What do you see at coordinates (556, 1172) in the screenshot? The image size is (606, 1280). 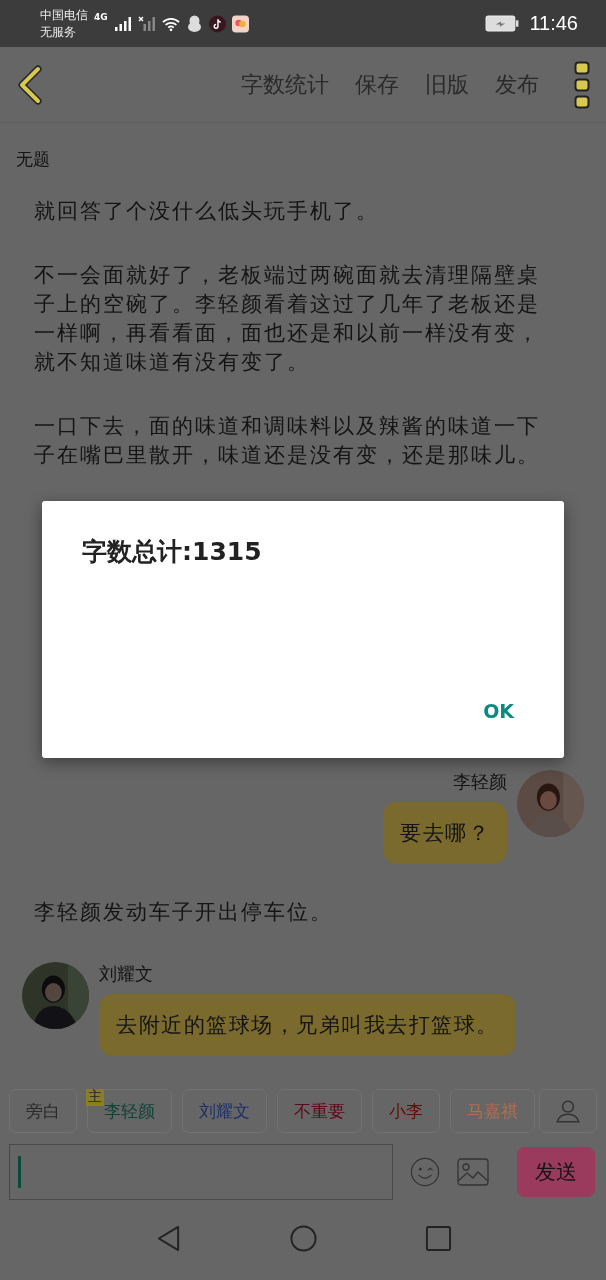 I see `send-button: 发送` at bounding box center [556, 1172].